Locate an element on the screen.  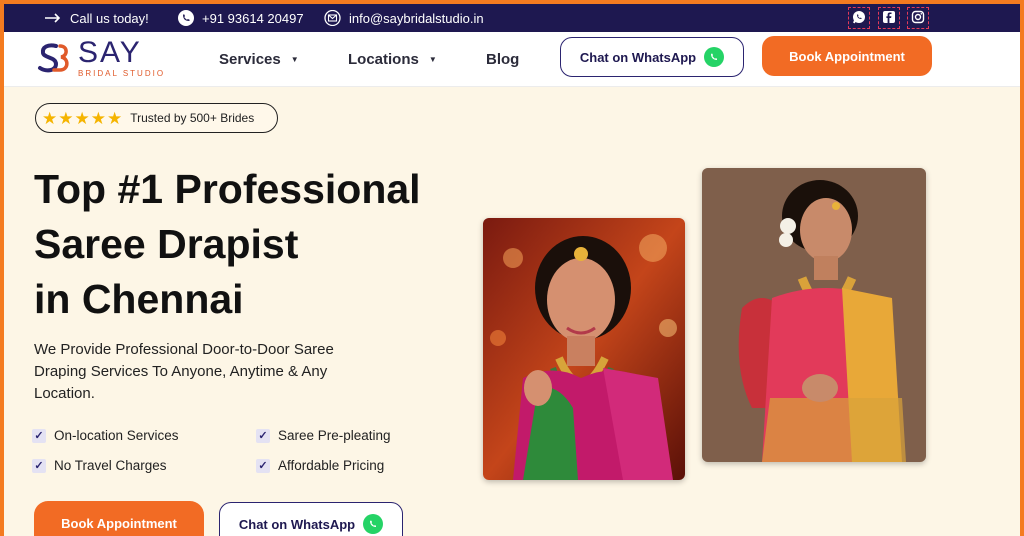
feature-label: Saree Pre-pleating is located at coordinates (334, 435).